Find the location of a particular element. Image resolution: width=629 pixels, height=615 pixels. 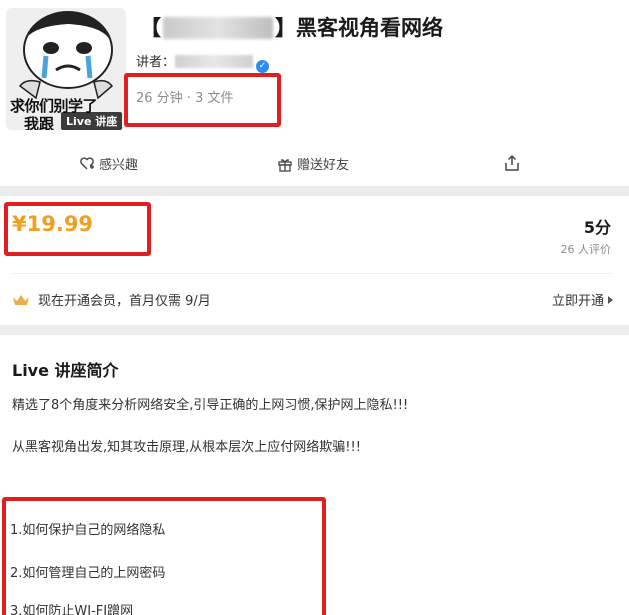

live-badge: Live 讲座 is located at coordinates (92, 121).